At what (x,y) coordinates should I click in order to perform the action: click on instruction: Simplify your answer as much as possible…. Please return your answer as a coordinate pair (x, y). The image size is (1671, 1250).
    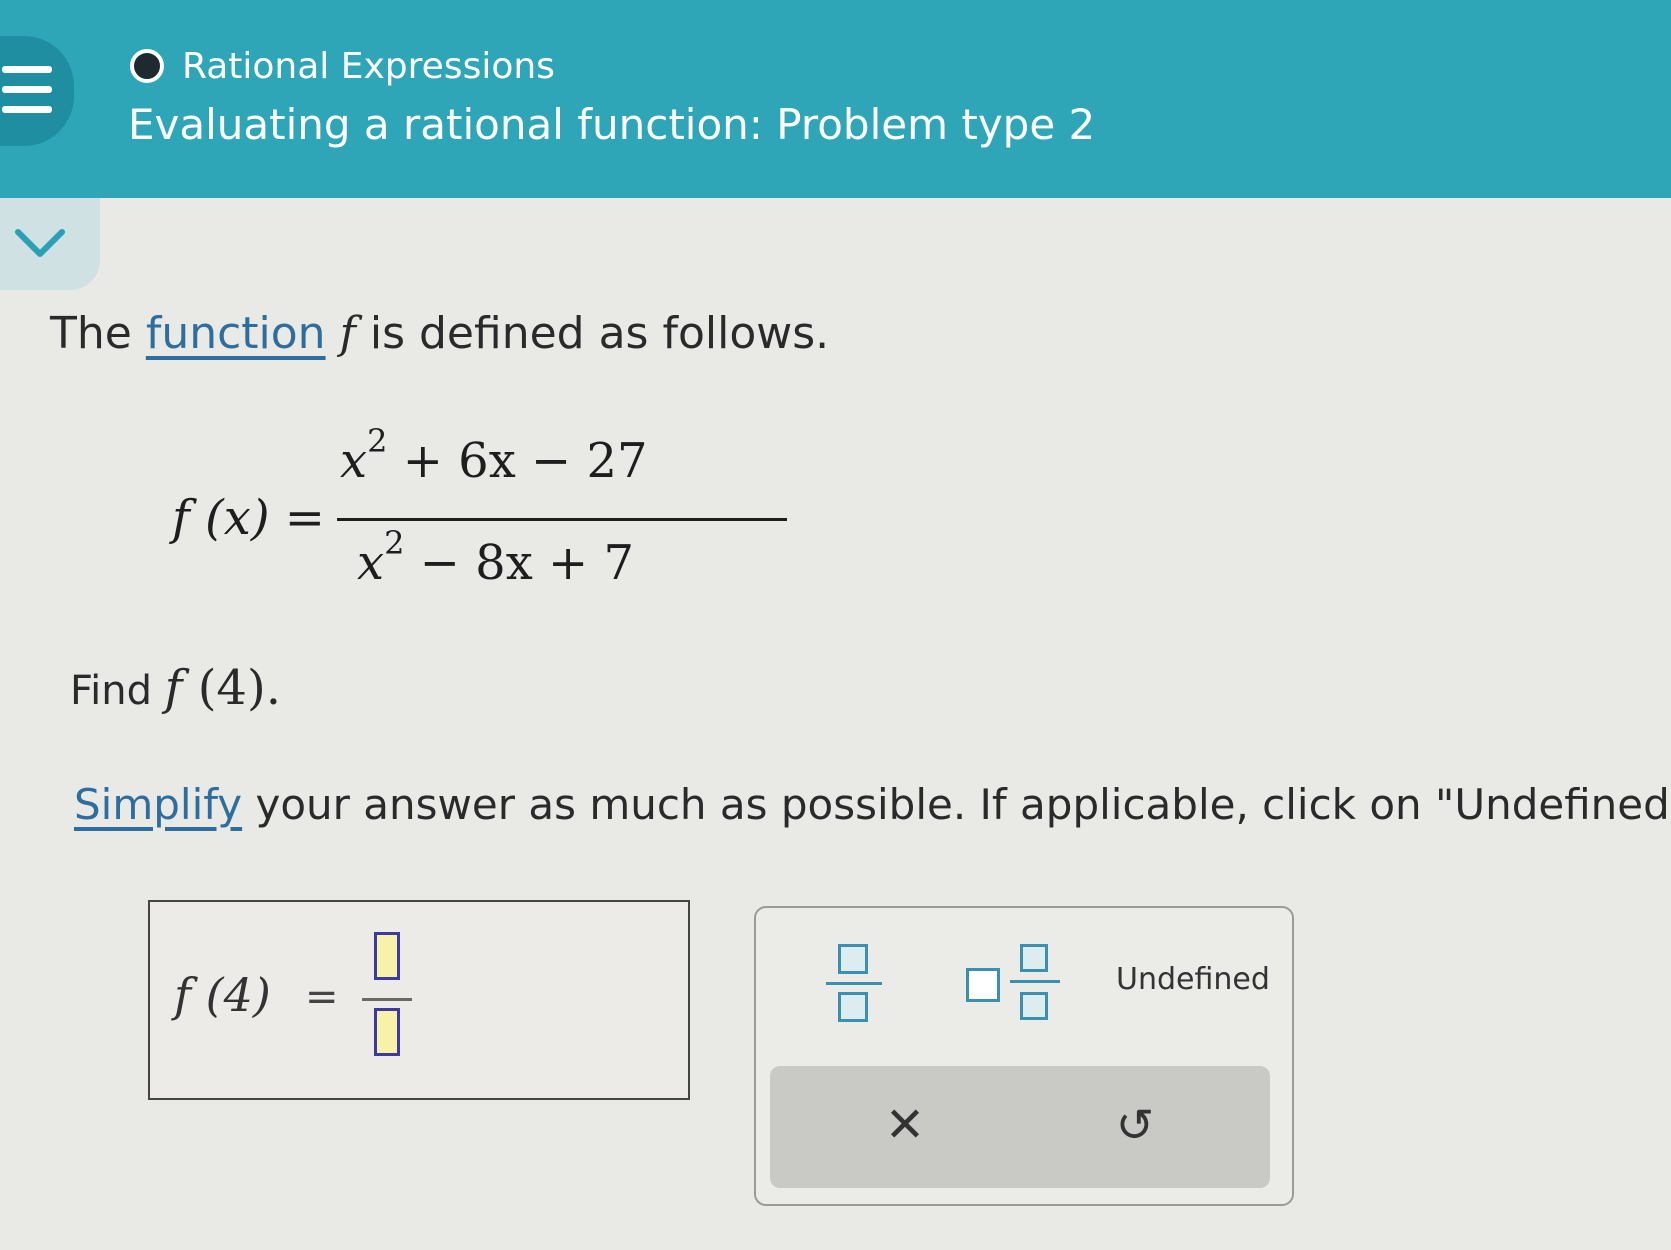
    Looking at the image, I should click on (872, 804).